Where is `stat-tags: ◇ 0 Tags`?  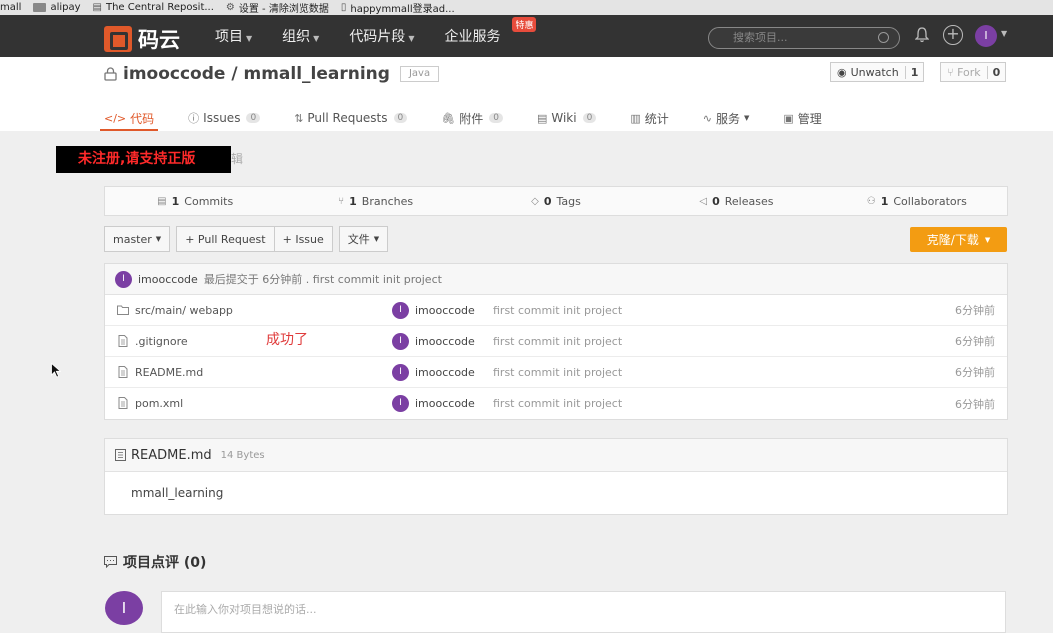 stat-tags: ◇ 0 Tags is located at coordinates (556, 201).